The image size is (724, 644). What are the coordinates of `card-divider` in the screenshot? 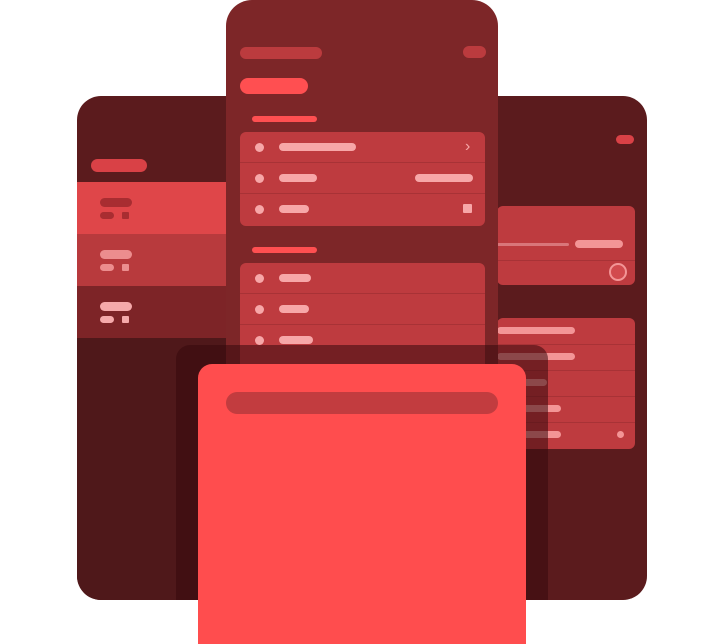 It's located at (566, 260).